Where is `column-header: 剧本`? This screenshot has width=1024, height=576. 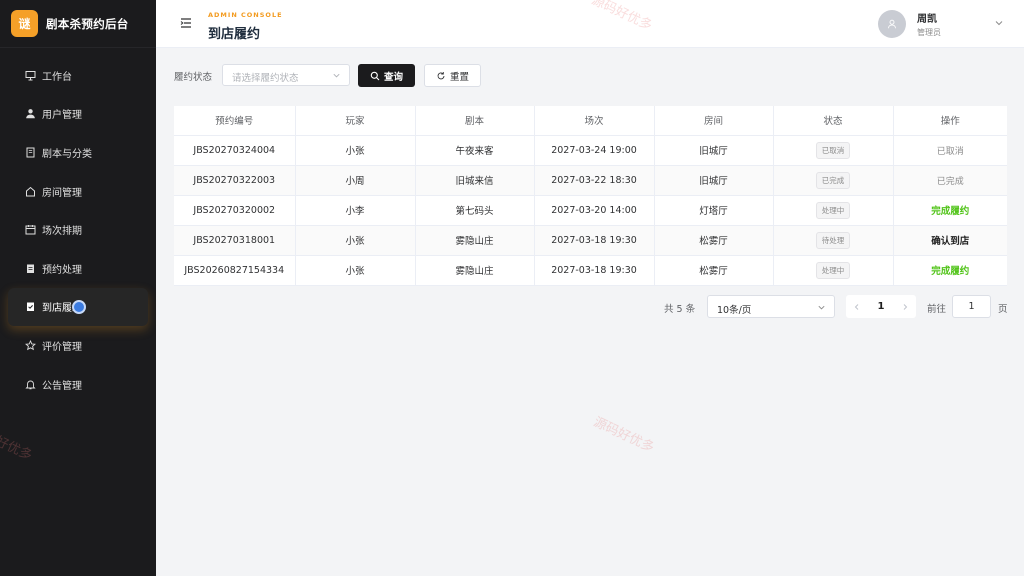 column-header: 剧本 is located at coordinates (475, 121).